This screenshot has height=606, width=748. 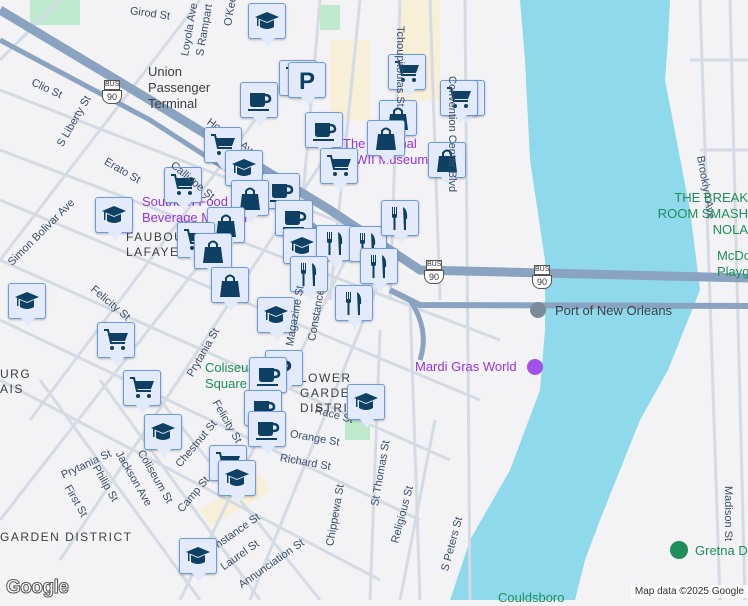 I want to click on street-label: Tchoupitoulas St, so click(x=400, y=66).